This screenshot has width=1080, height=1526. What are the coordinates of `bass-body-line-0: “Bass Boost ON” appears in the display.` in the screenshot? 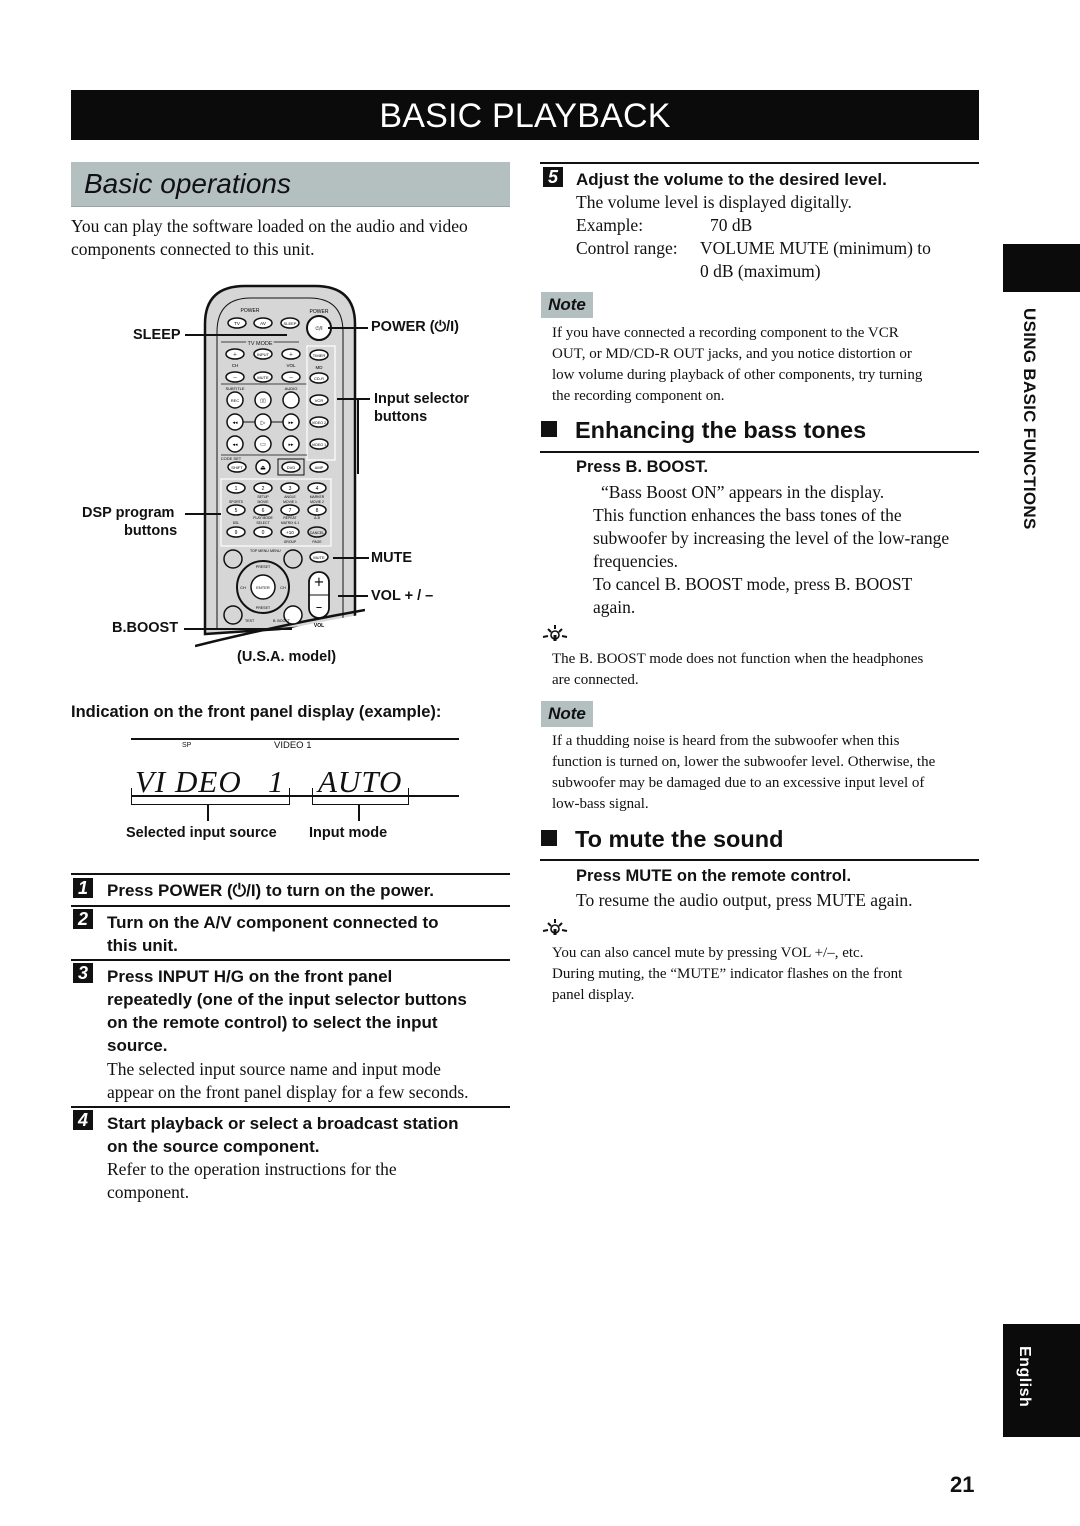 It's located at (743, 492).